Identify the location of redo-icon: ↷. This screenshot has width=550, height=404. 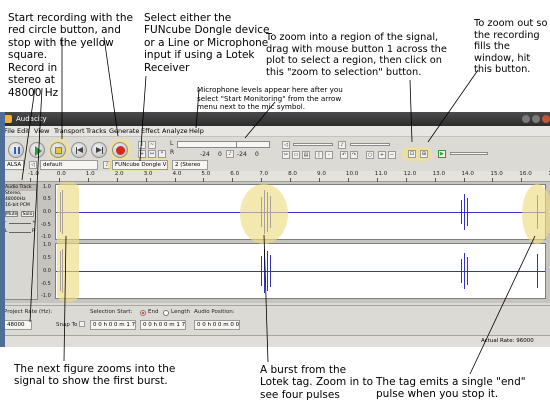
(354, 155).